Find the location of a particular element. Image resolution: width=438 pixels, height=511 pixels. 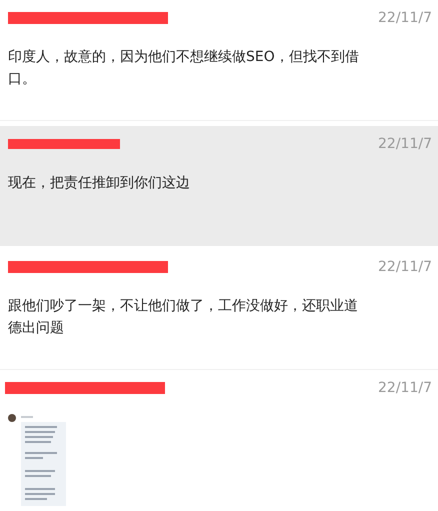

comment-text: 现在，把责任推卸到你们这边 is located at coordinates (99, 183).